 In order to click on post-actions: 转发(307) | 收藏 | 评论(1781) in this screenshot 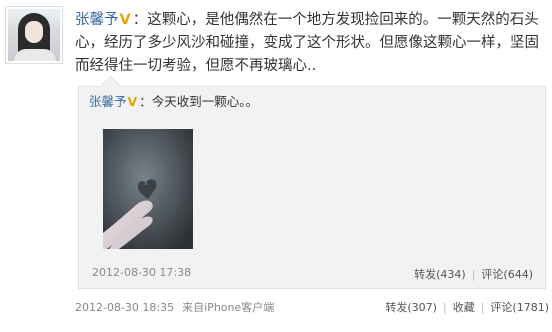, I will do `click(467, 307)`.